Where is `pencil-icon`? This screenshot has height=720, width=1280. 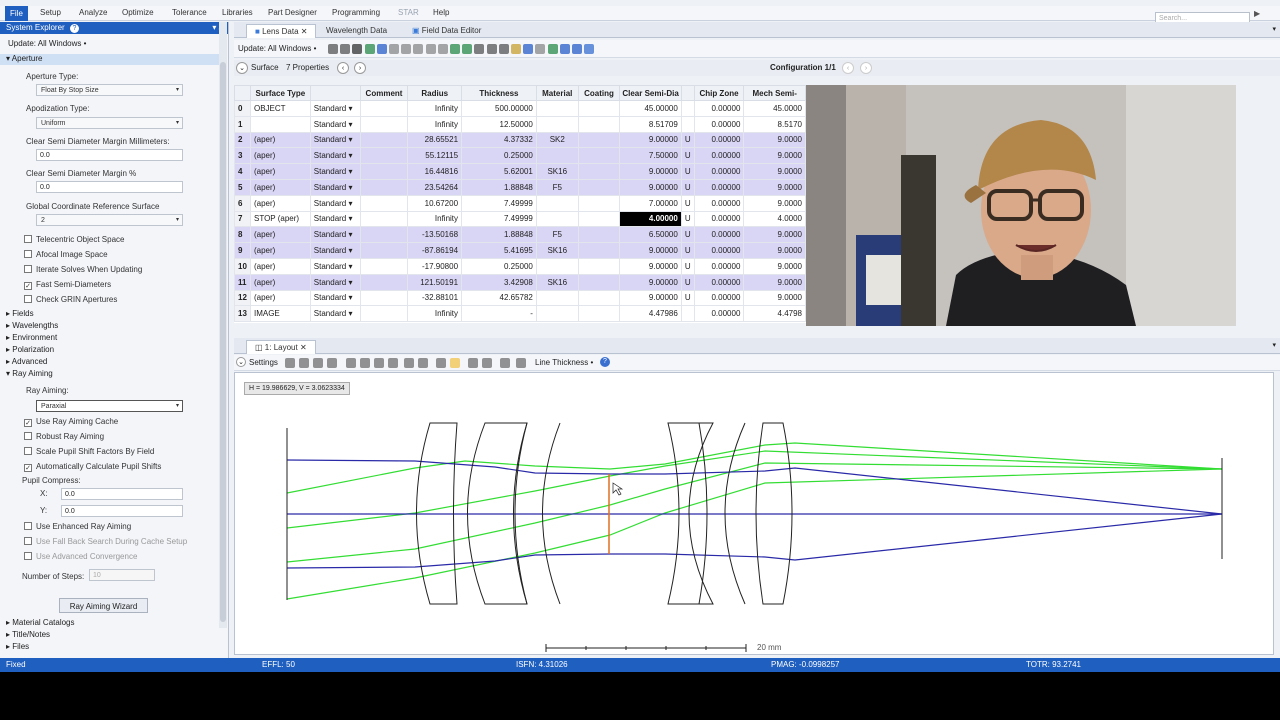 pencil-icon is located at coordinates (503, 49).